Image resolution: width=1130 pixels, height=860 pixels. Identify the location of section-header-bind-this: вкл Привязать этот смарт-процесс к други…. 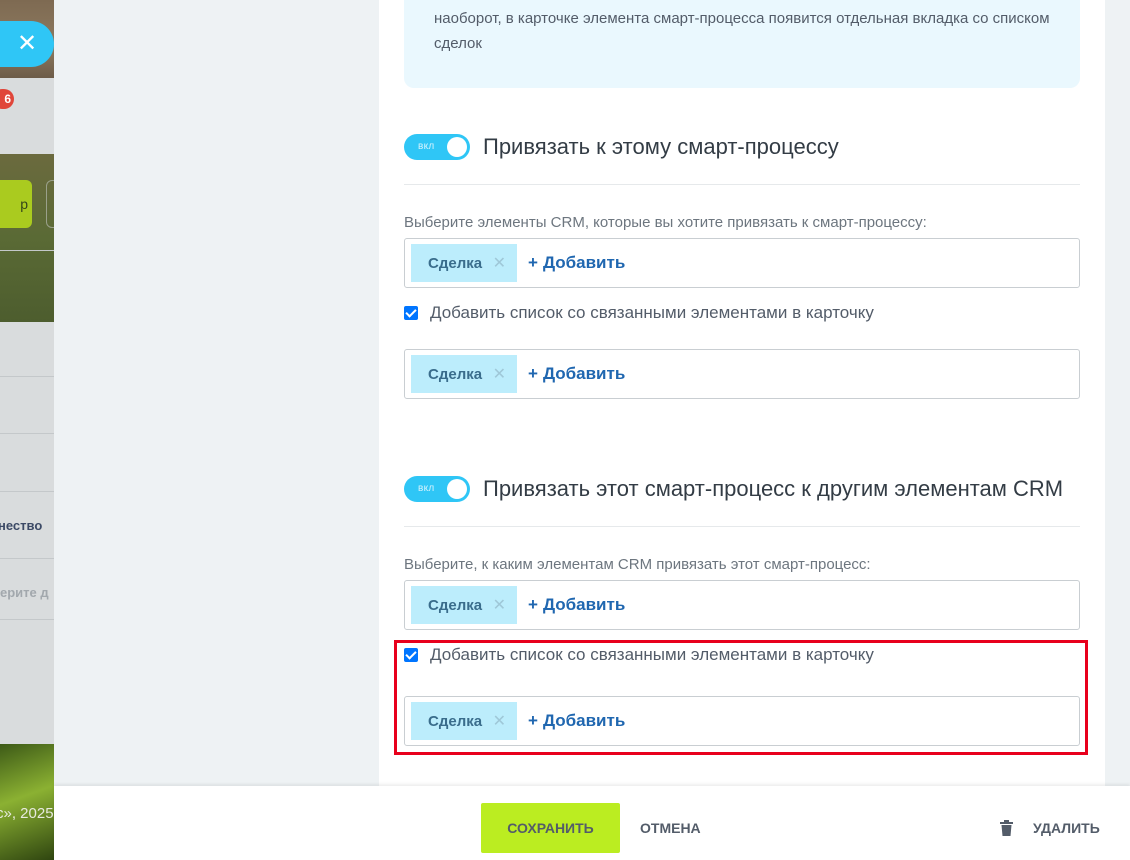
(733, 489).